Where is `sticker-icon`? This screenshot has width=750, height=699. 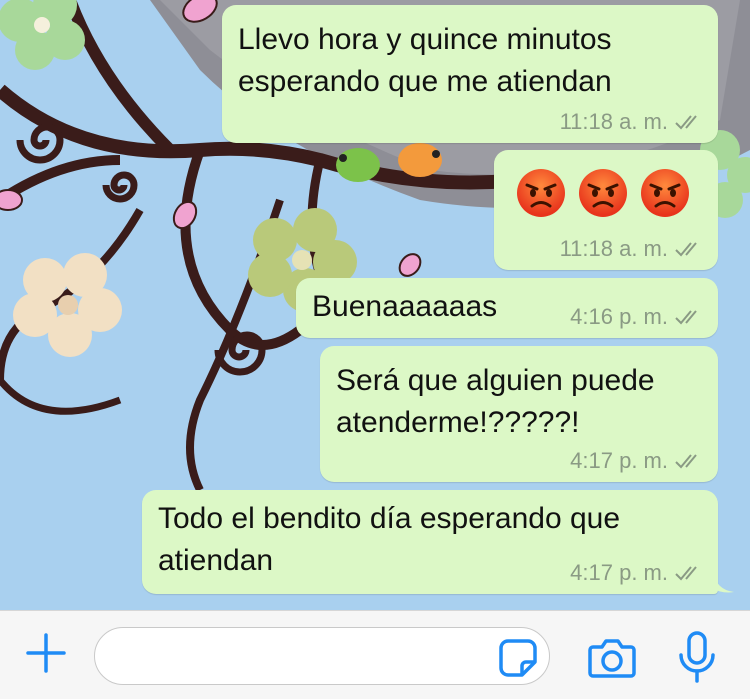
sticker-icon is located at coordinates (518, 658).